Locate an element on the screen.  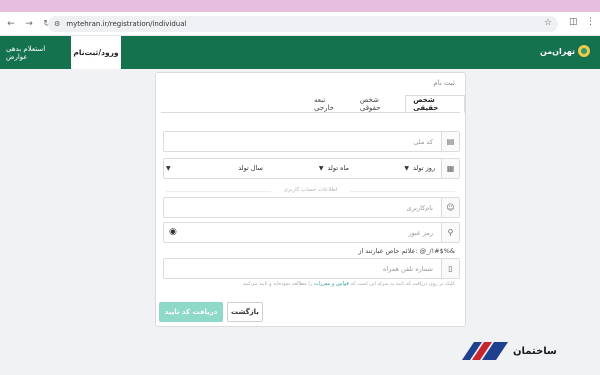
watermark: ساختمان is located at coordinates (507, 351).